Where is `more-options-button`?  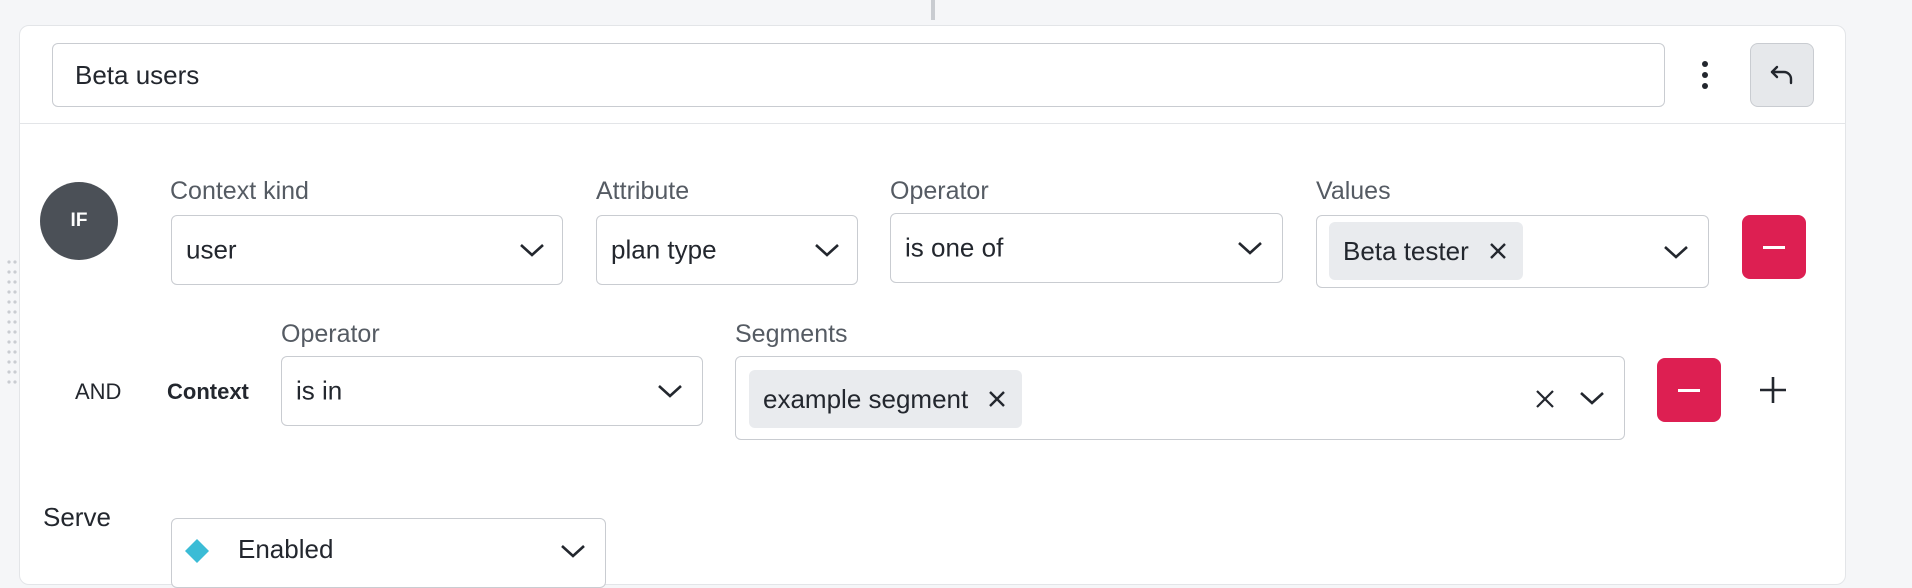 more-options-button is located at coordinates (1705, 75).